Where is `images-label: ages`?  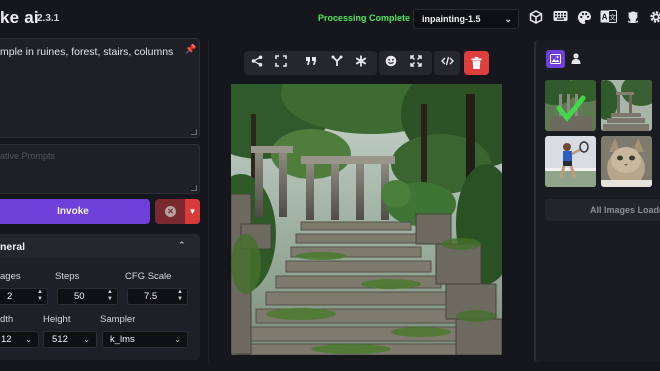
images-label: ages is located at coordinates (10, 276).